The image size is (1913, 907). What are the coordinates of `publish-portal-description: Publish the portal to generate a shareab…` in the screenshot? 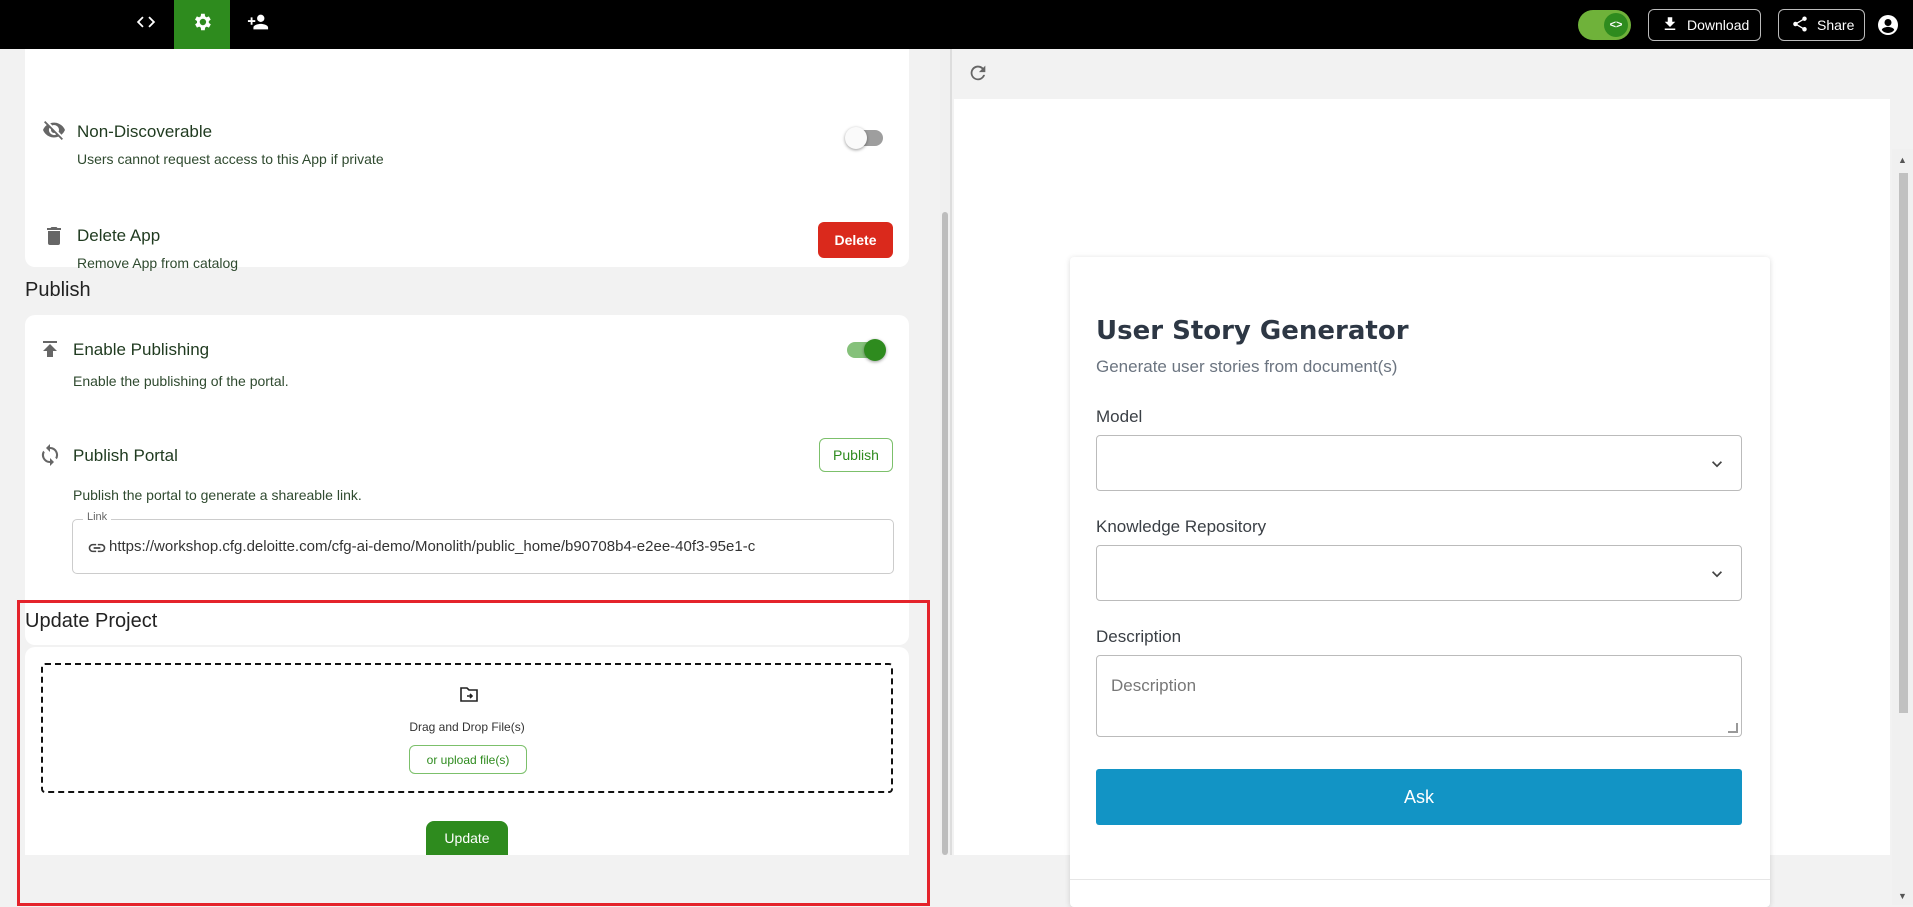 It's located at (217, 495).